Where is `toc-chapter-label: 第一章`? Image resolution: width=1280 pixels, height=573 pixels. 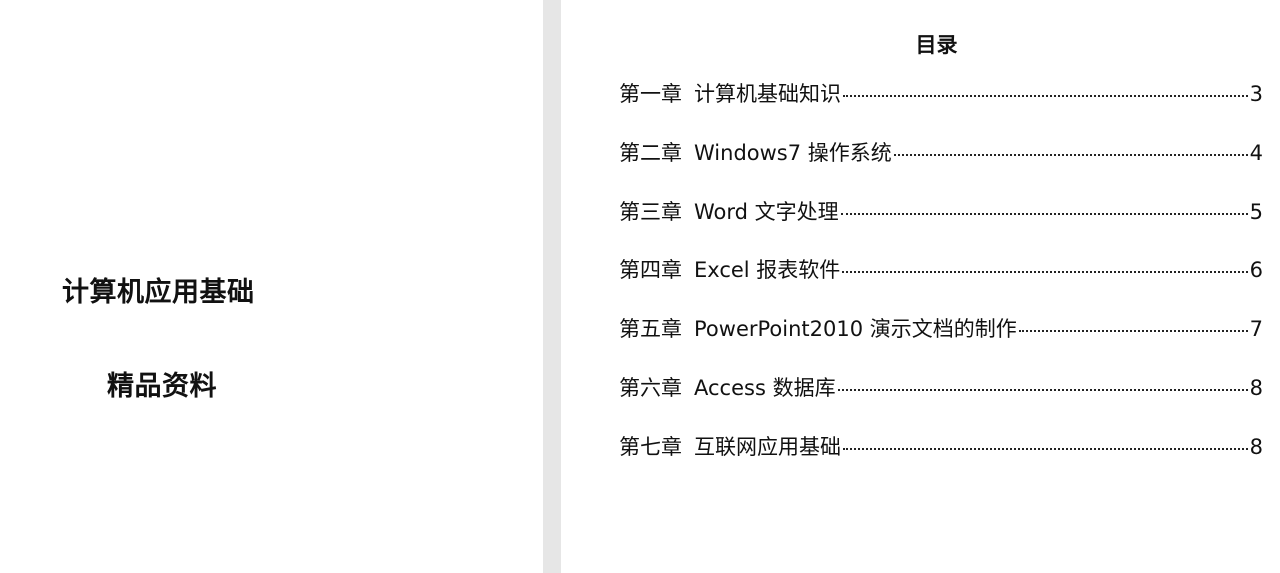
toc-chapter-label: 第一章 is located at coordinates (650, 94).